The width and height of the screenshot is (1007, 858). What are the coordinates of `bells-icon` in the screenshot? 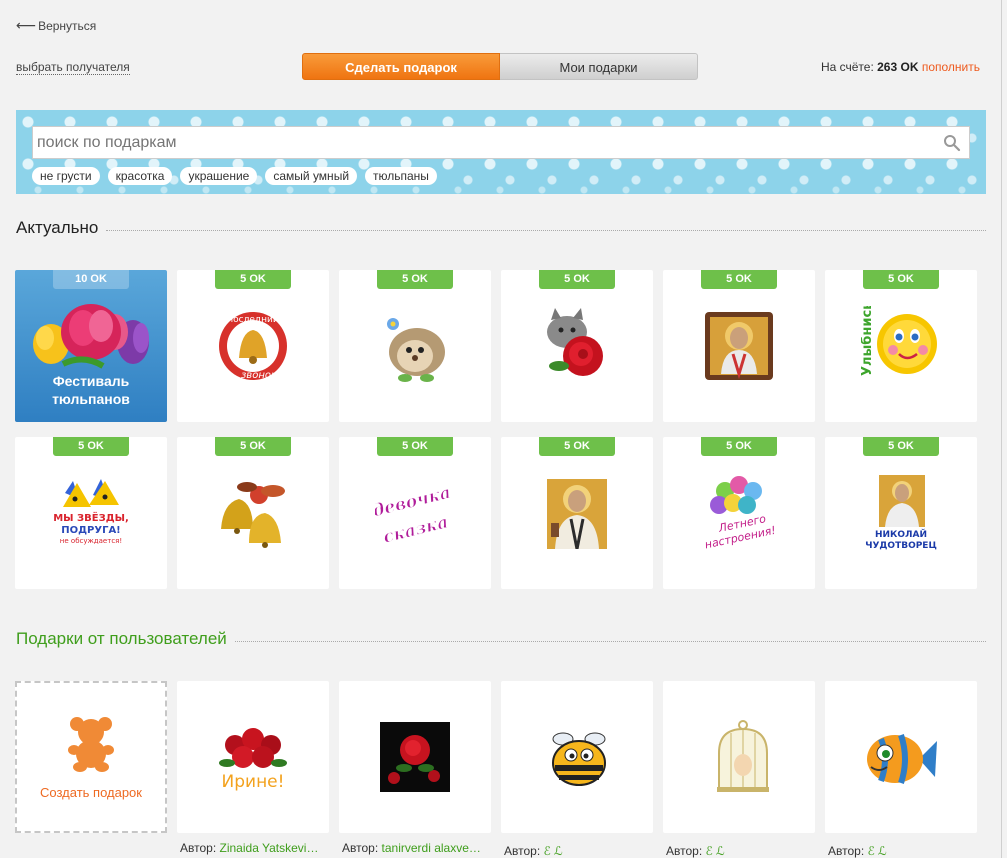 It's located at (253, 515).